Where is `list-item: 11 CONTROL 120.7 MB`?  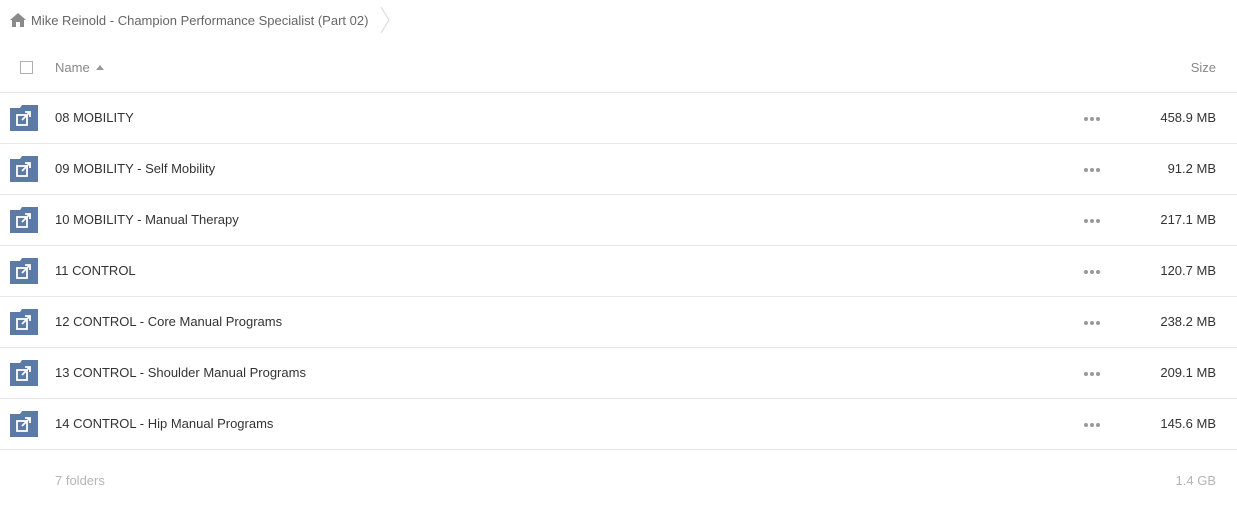 list-item: 11 CONTROL 120.7 MB is located at coordinates (618, 271).